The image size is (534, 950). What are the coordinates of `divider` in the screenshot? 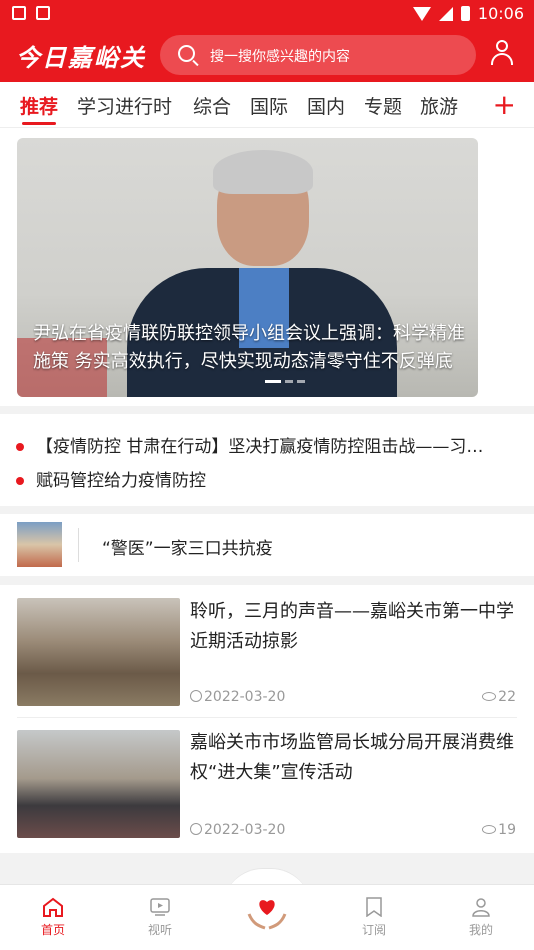 It's located at (78, 545).